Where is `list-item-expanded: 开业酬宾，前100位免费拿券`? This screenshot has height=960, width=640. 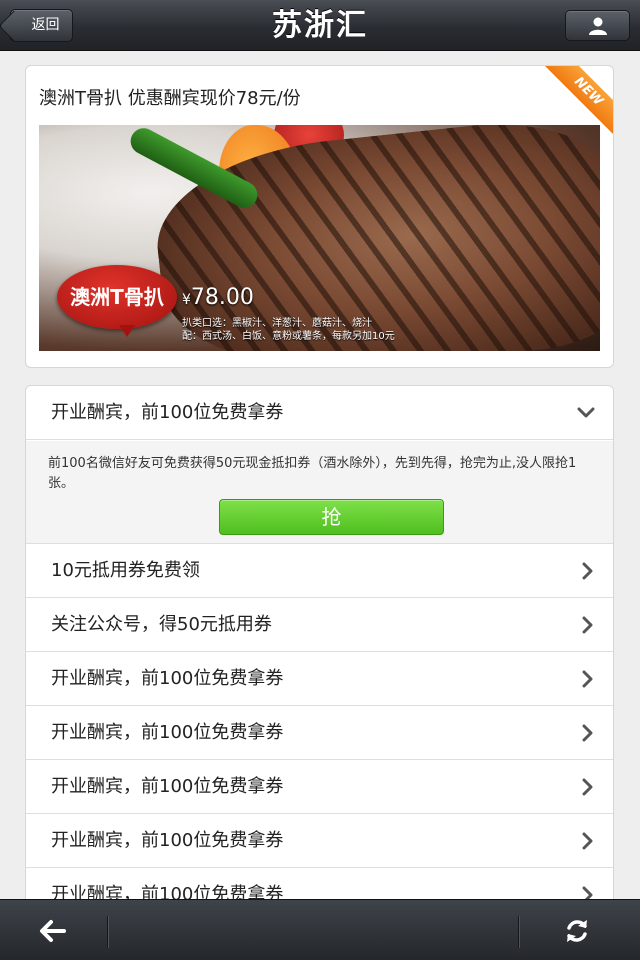 list-item-expanded: 开业酬宾，前100位免费拿券 is located at coordinates (319, 413).